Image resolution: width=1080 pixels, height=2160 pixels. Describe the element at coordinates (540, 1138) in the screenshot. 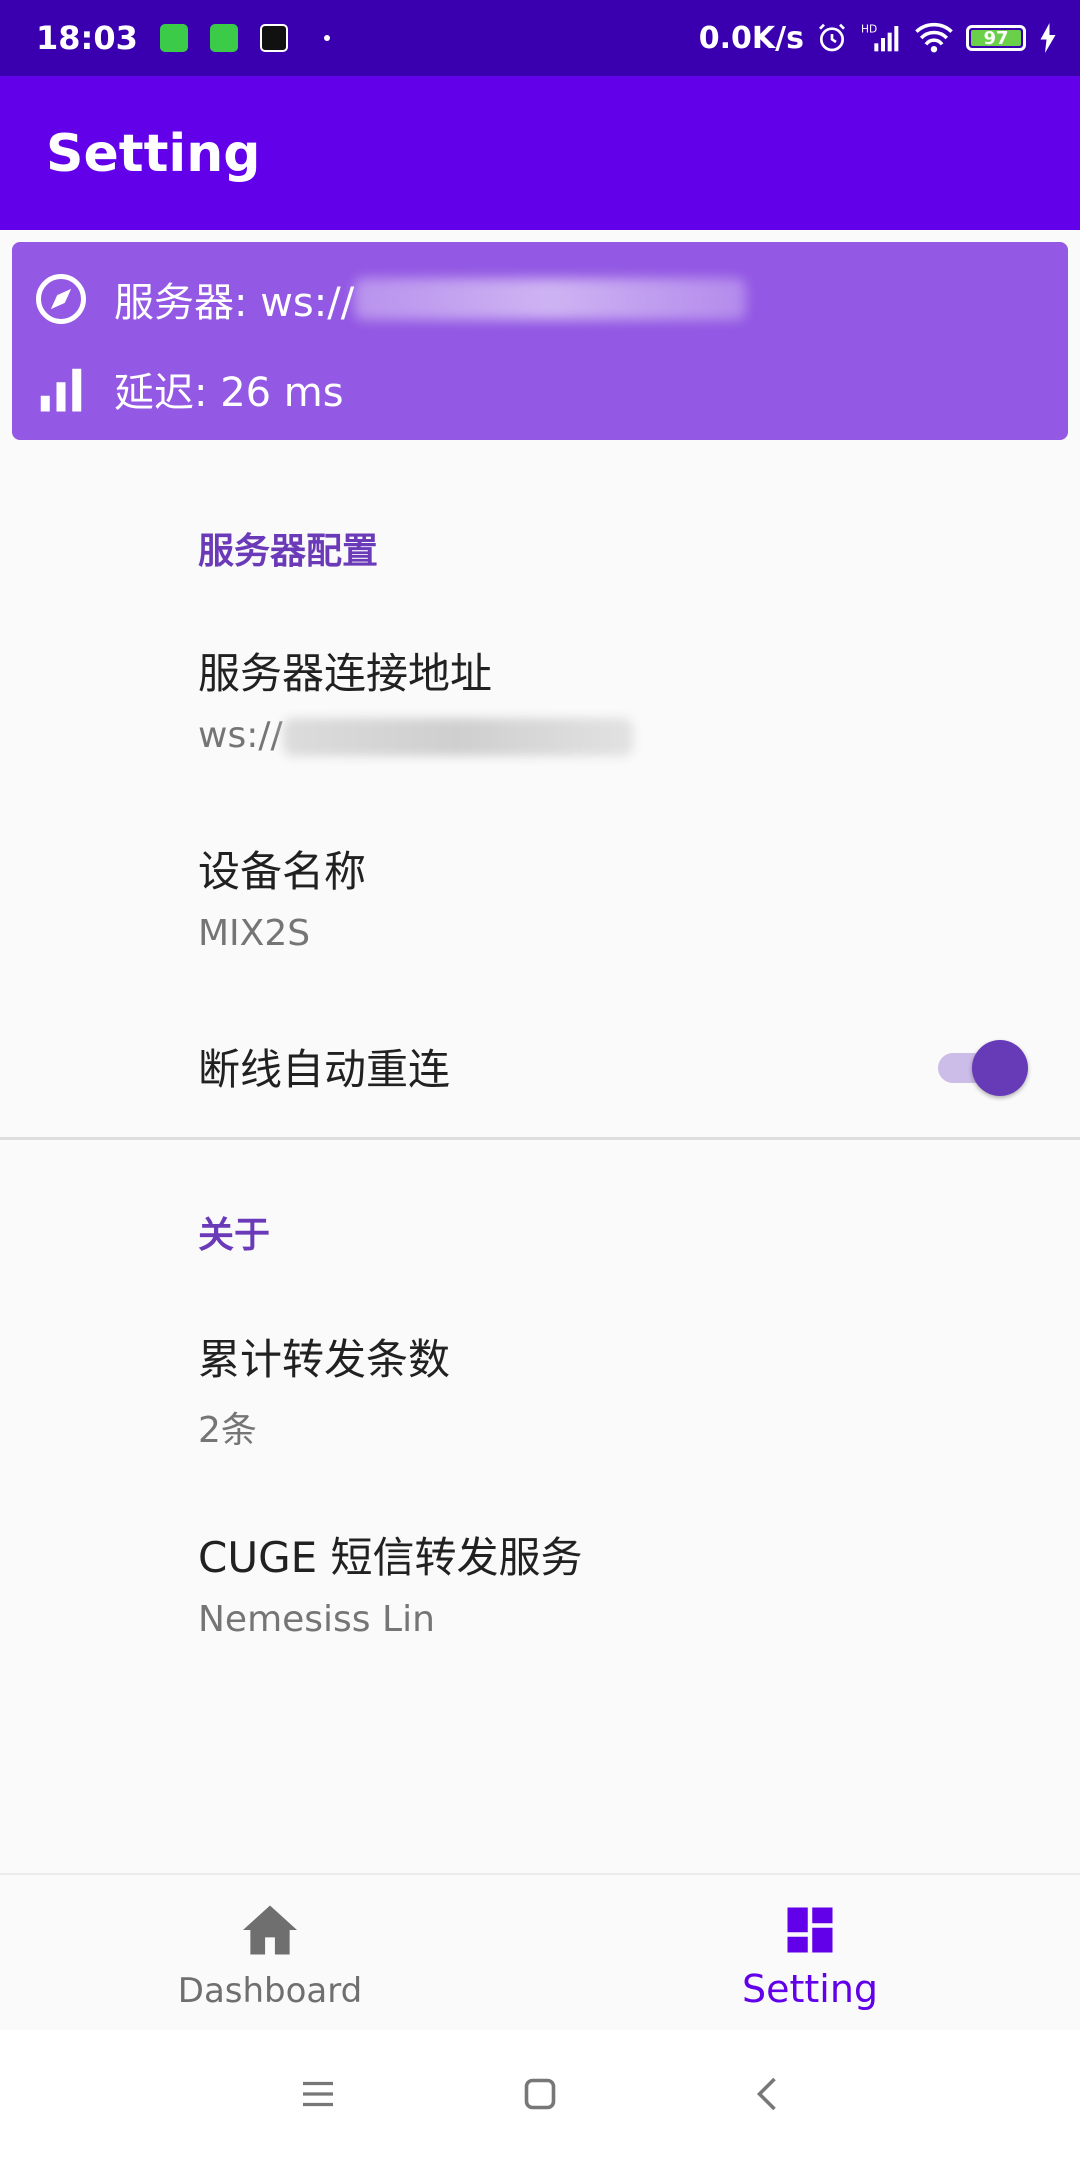

I see `section-divider` at that location.